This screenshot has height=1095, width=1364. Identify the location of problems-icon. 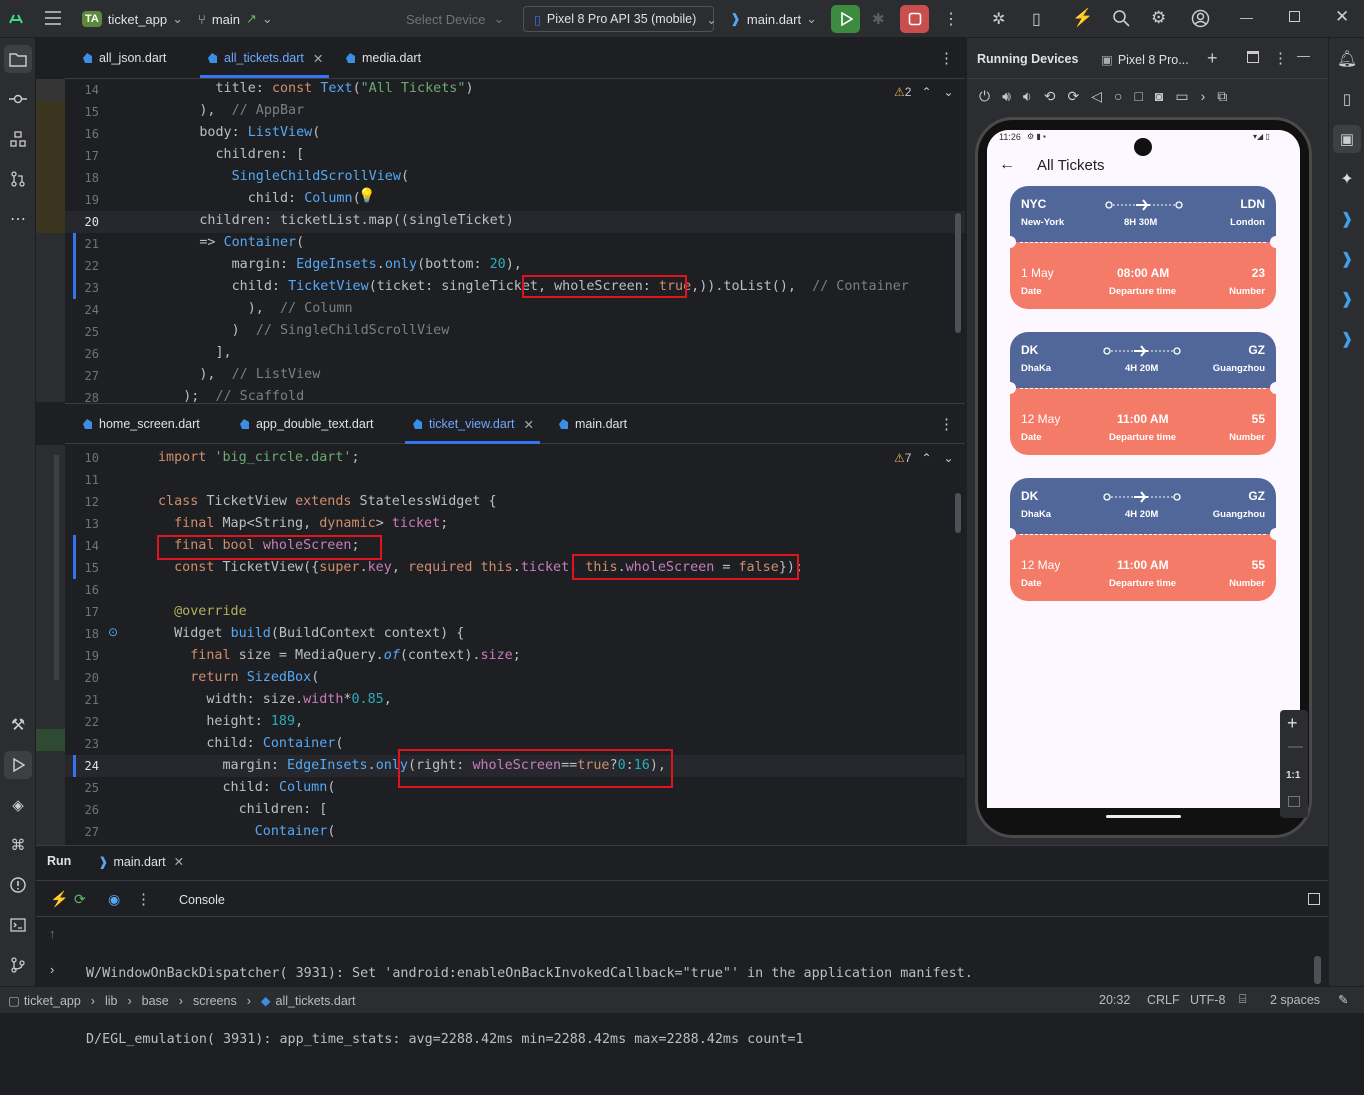
(18, 885).